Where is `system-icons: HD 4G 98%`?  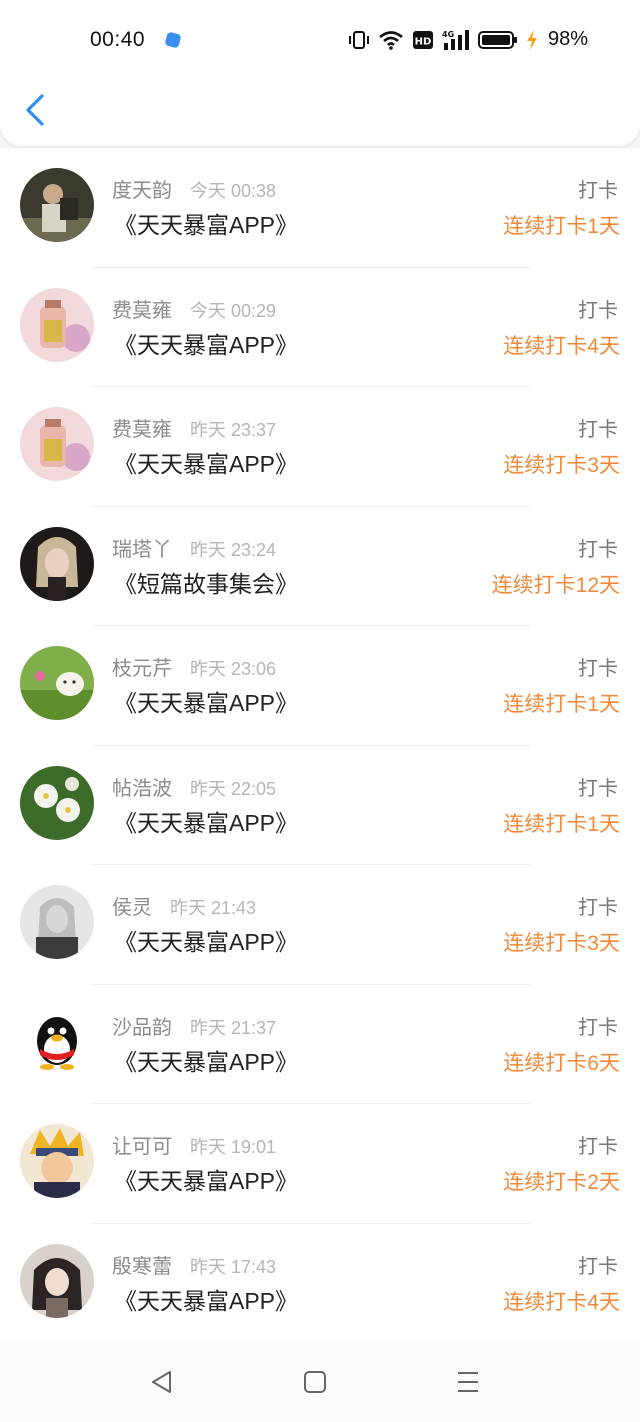 system-icons: HD 4G 98% is located at coordinates (468, 39).